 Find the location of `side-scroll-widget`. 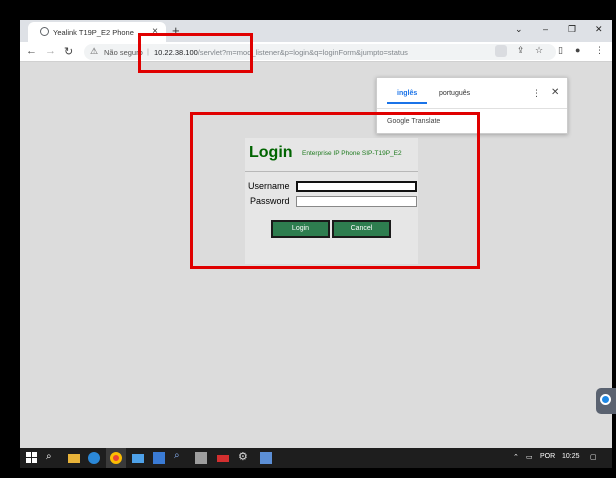

side-scroll-widget is located at coordinates (606, 401).